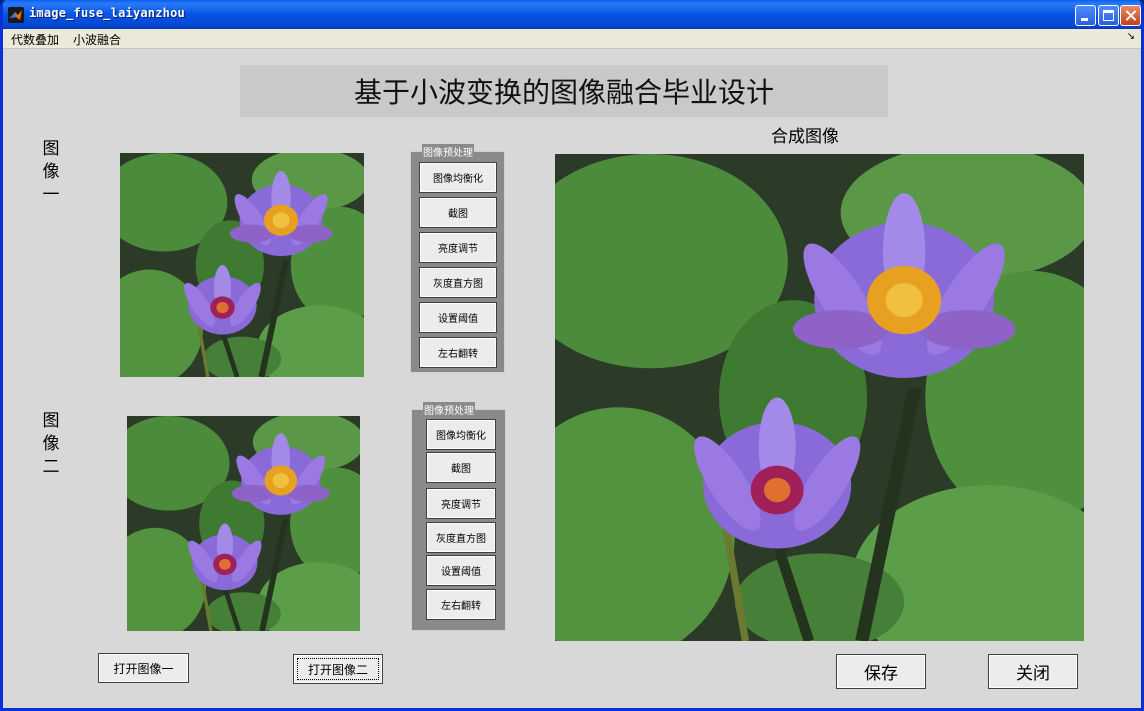 This screenshot has width=1144, height=711. I want to click on label-output-image: 合成图像, so click(805, 137).